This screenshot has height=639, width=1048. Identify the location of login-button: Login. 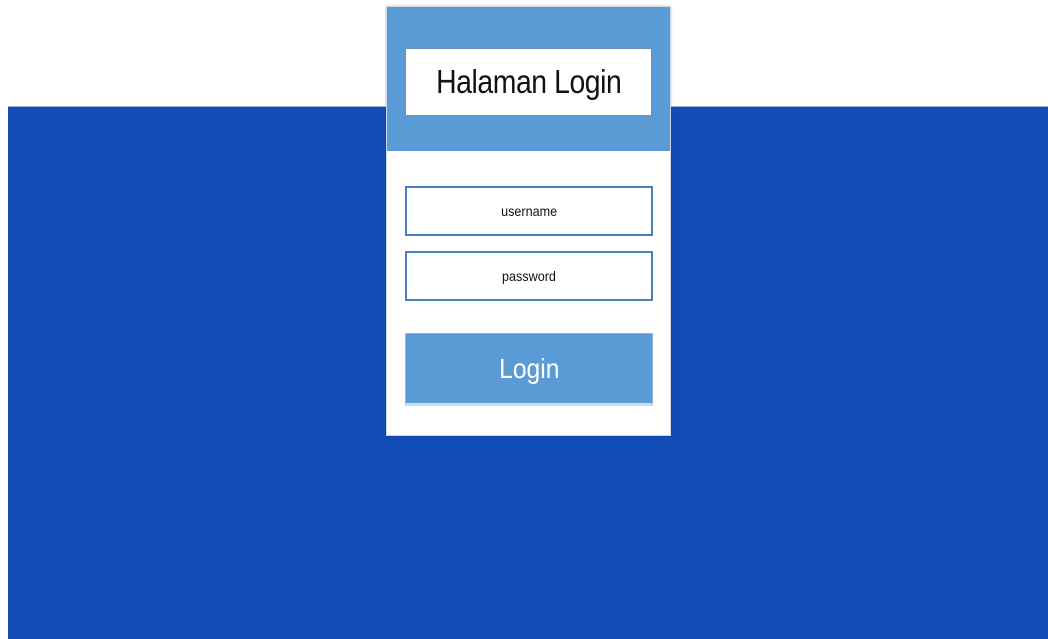
(529, 369).